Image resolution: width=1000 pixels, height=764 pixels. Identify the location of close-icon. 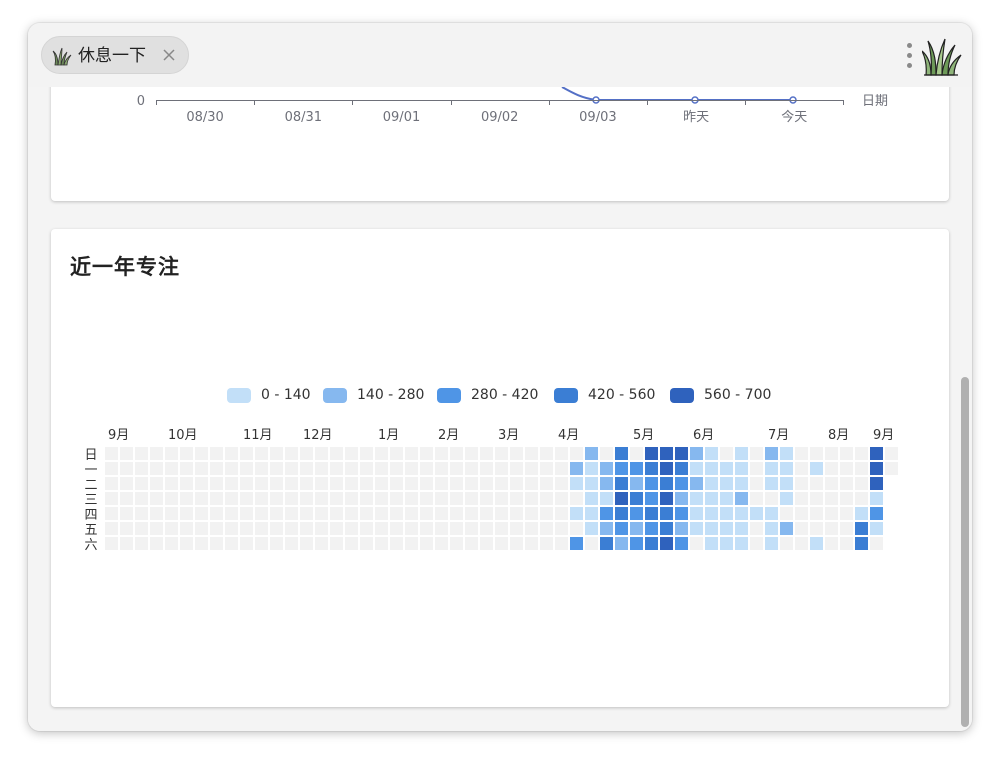
(169, 55).